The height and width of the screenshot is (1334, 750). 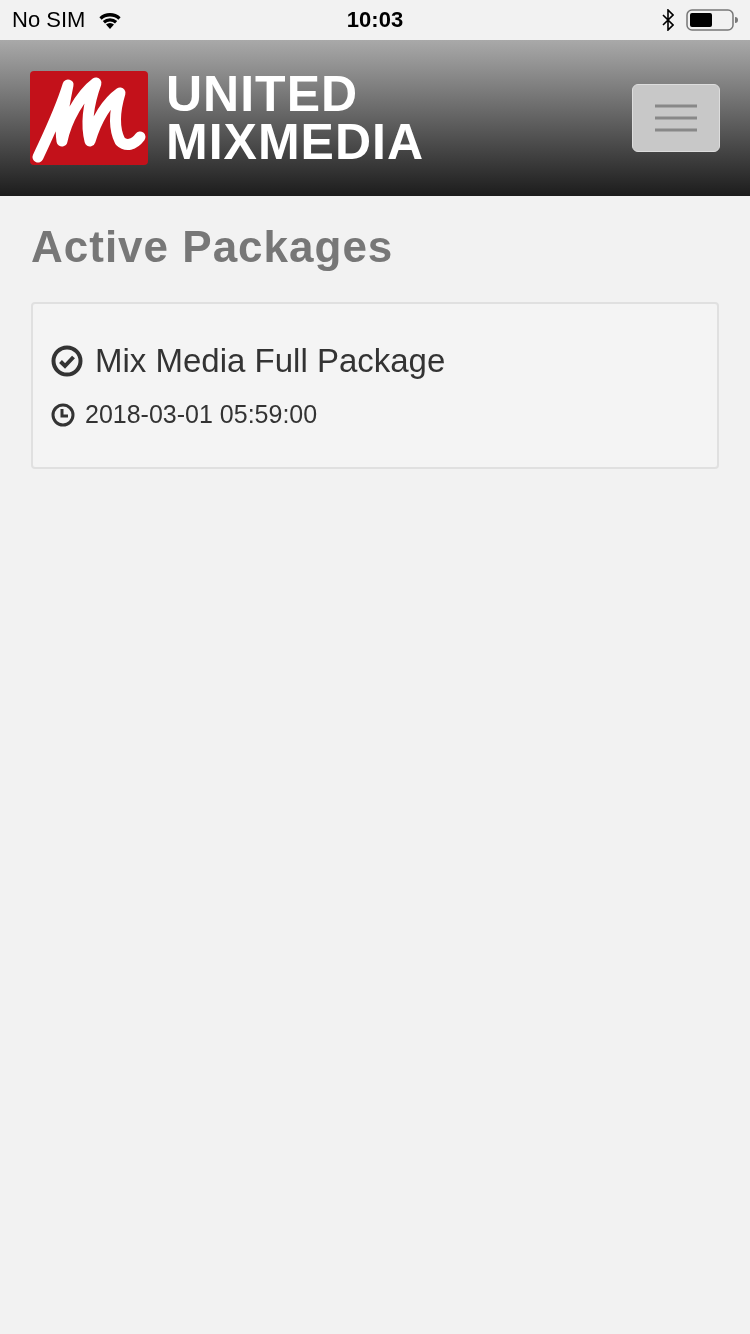 What do you see at coordinates (263, 94) in the screenshot?
I see `logo-text: UNITED` at bounding box center [263, 94].